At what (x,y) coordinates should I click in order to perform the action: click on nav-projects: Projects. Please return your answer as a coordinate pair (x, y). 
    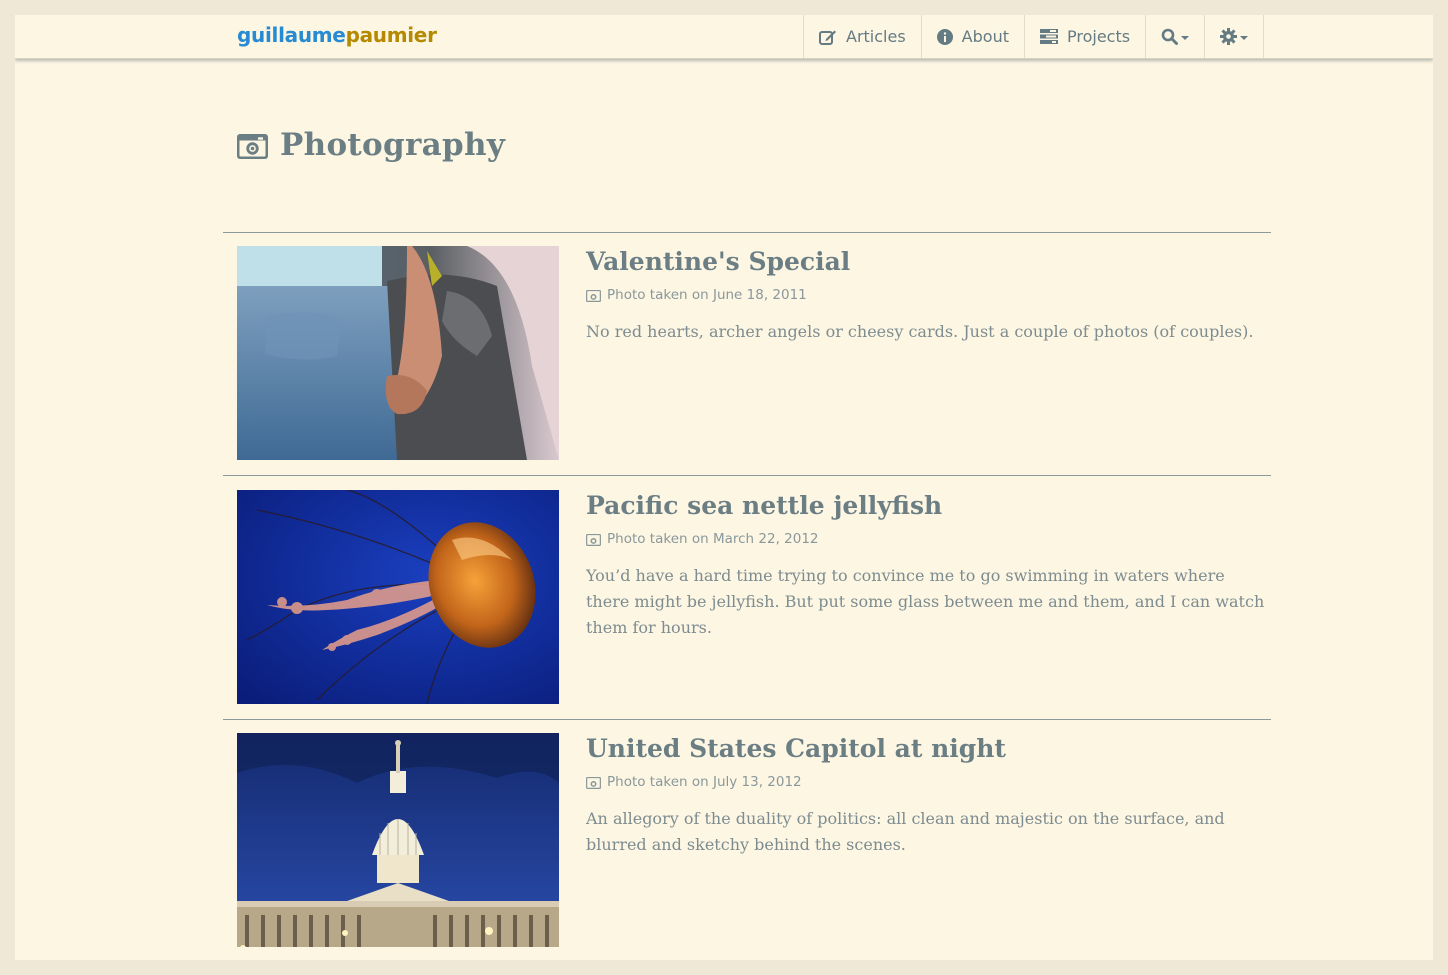
    Looking at the image, I should click on (1084, 36).